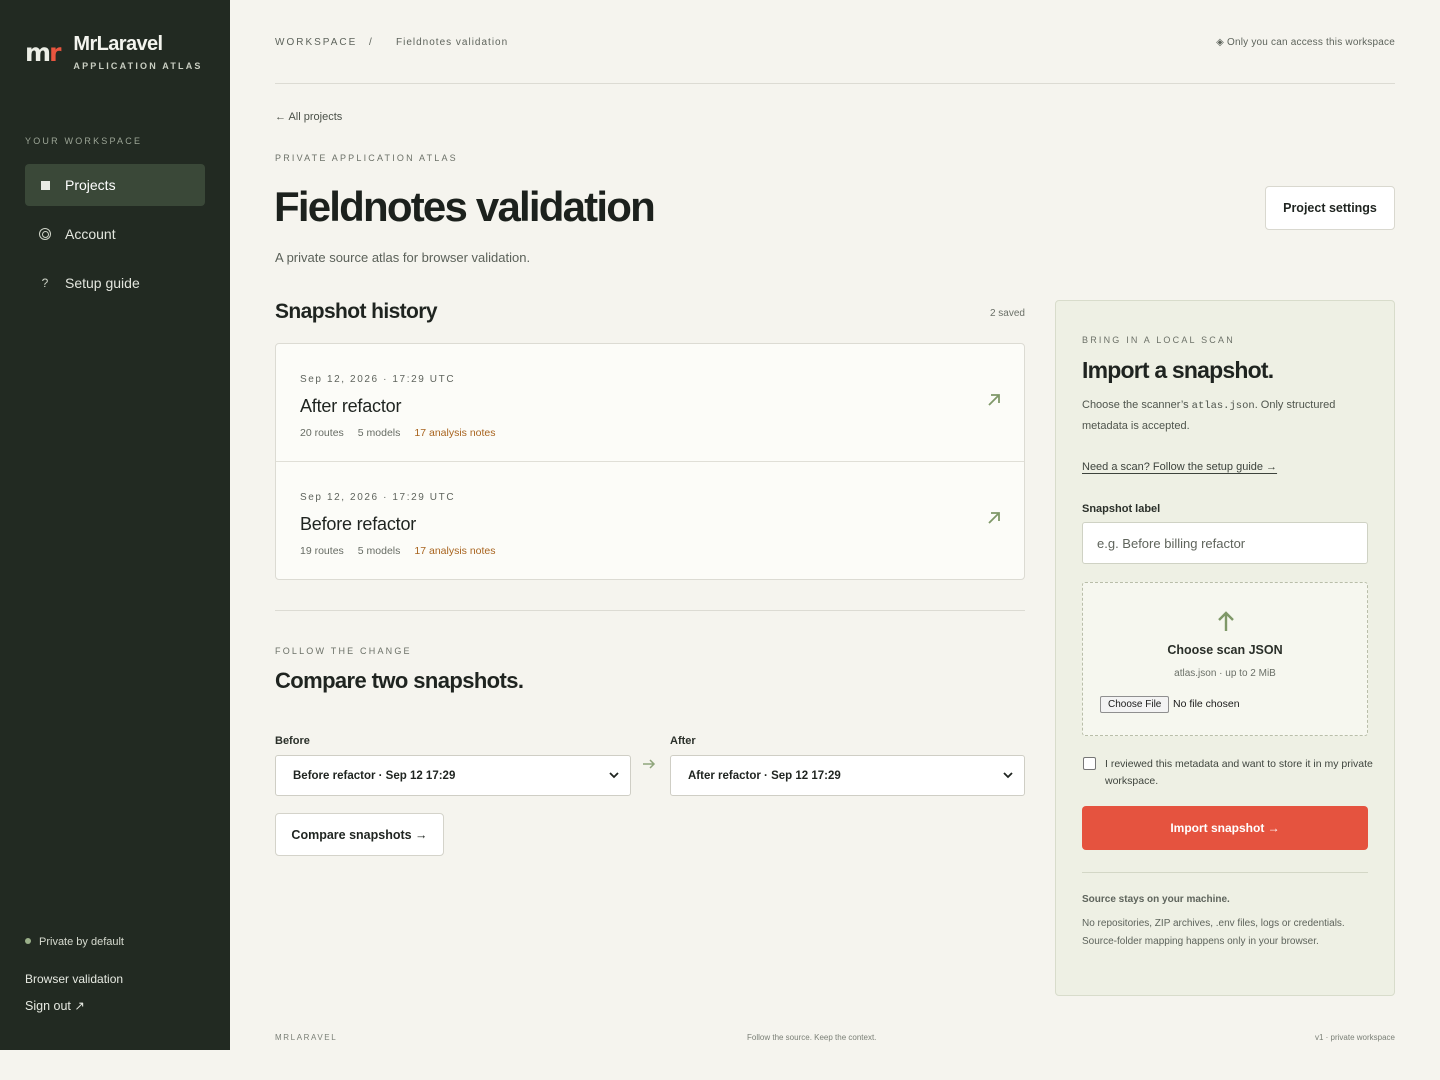 Image resolution: width=1440 pixels, height=1080 pixels. I want to click on before-select: Before refactor · Sep 12 17:29, so click(453, 775).